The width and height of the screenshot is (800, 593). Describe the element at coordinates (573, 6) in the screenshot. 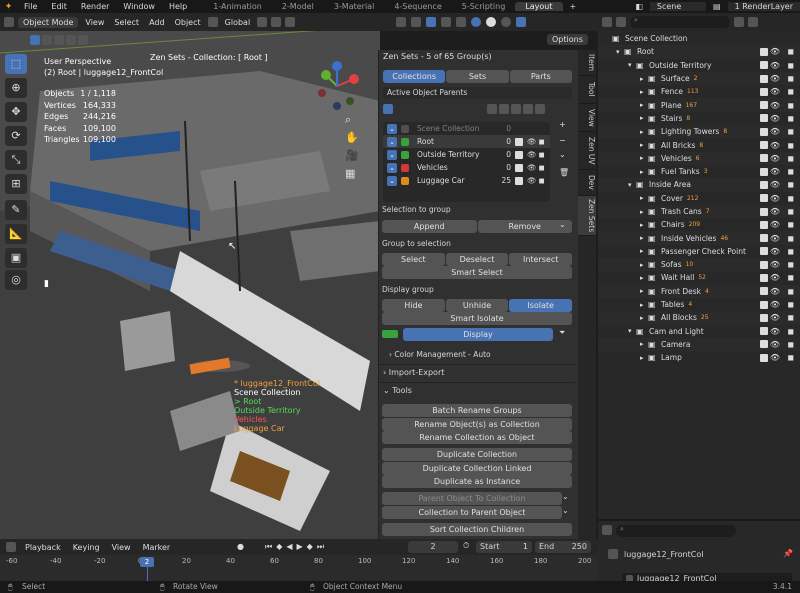

I see `add-workspace-icon: +` at that location.